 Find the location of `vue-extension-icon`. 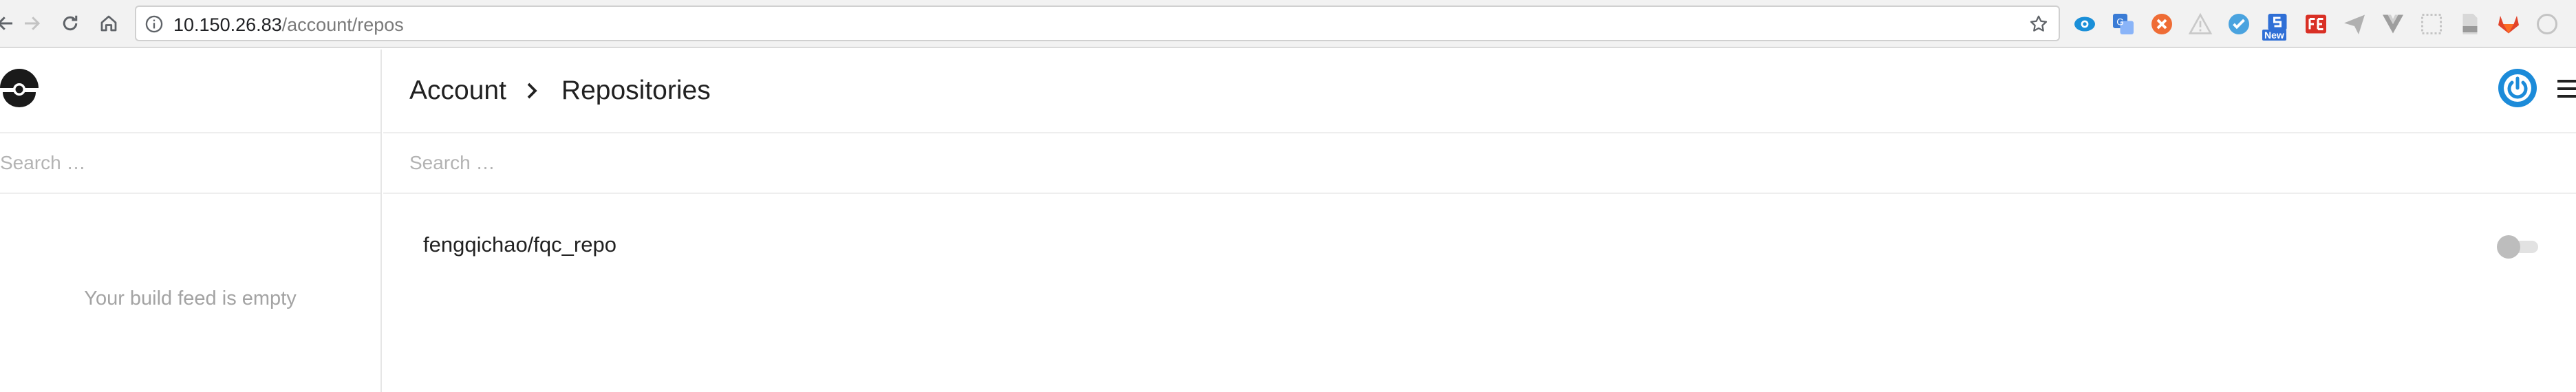

vue-extension-icon is located at coordinates (2393, 24).